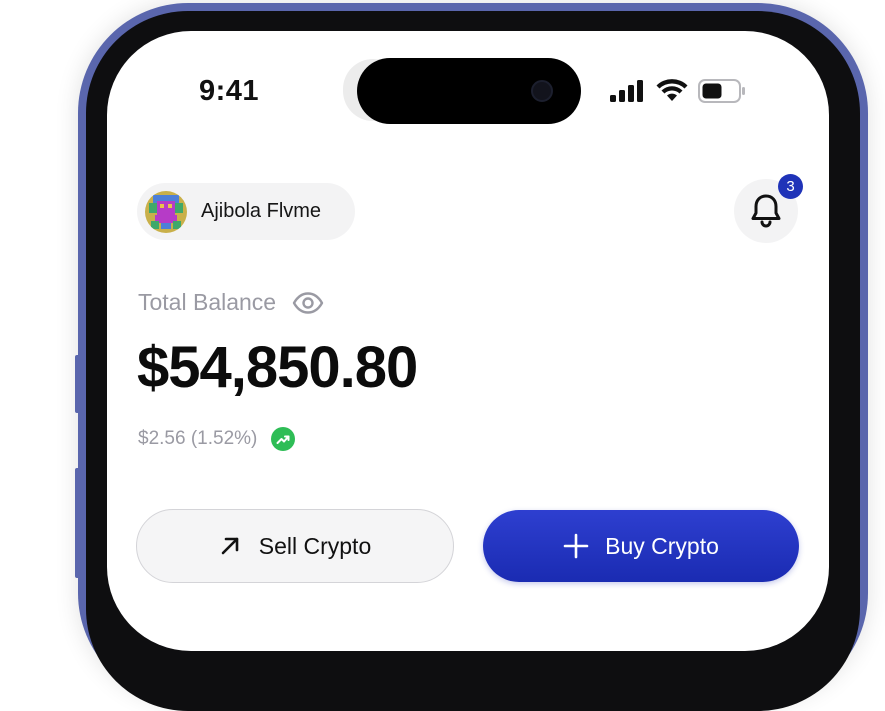 The height and width of the screenshot is (711, 885). Describe the element at coordinates (469, 91) in the screenshot. I see `dynamic-island` at that location.